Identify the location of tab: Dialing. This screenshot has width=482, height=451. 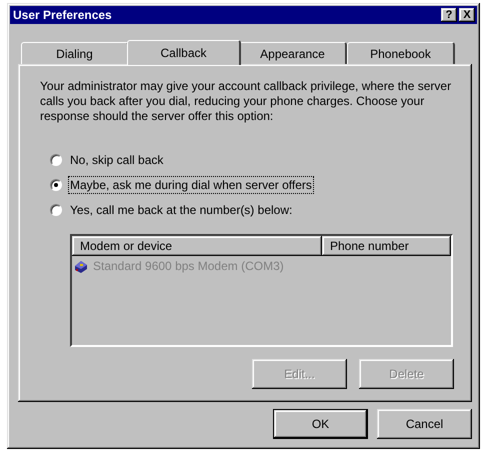
(75, 53).